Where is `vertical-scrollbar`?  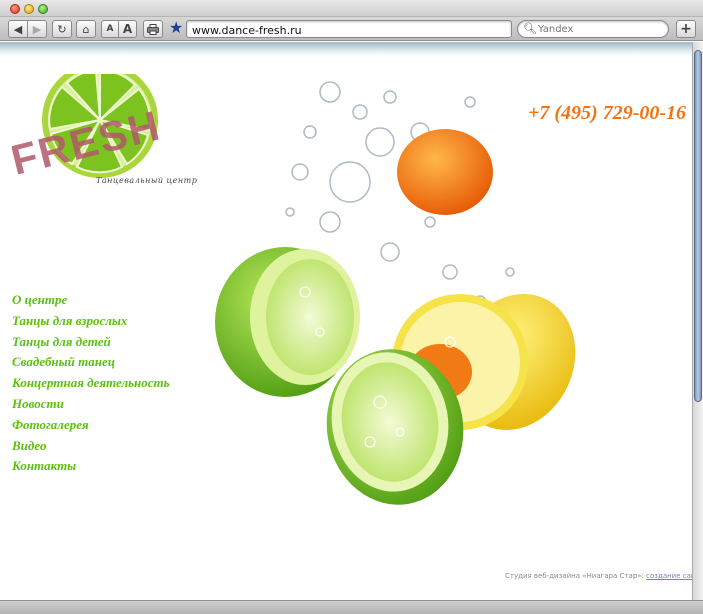
vertical-scrollbar is located at coordinates (697, 321).